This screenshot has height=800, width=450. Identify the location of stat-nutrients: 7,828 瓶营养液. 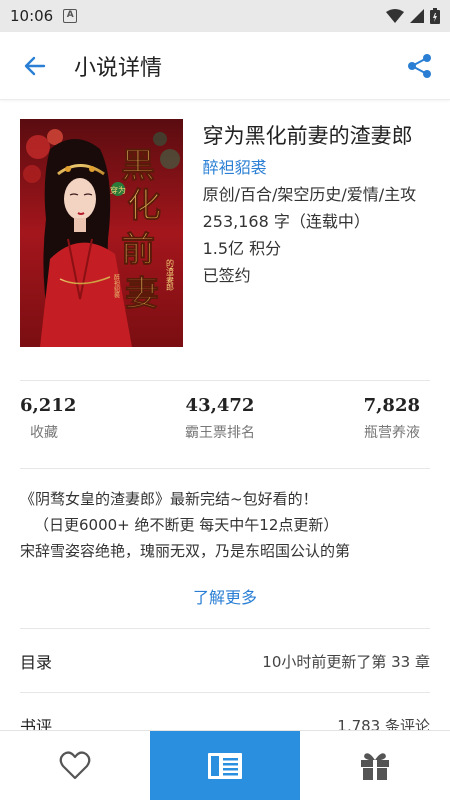
(380, 427).